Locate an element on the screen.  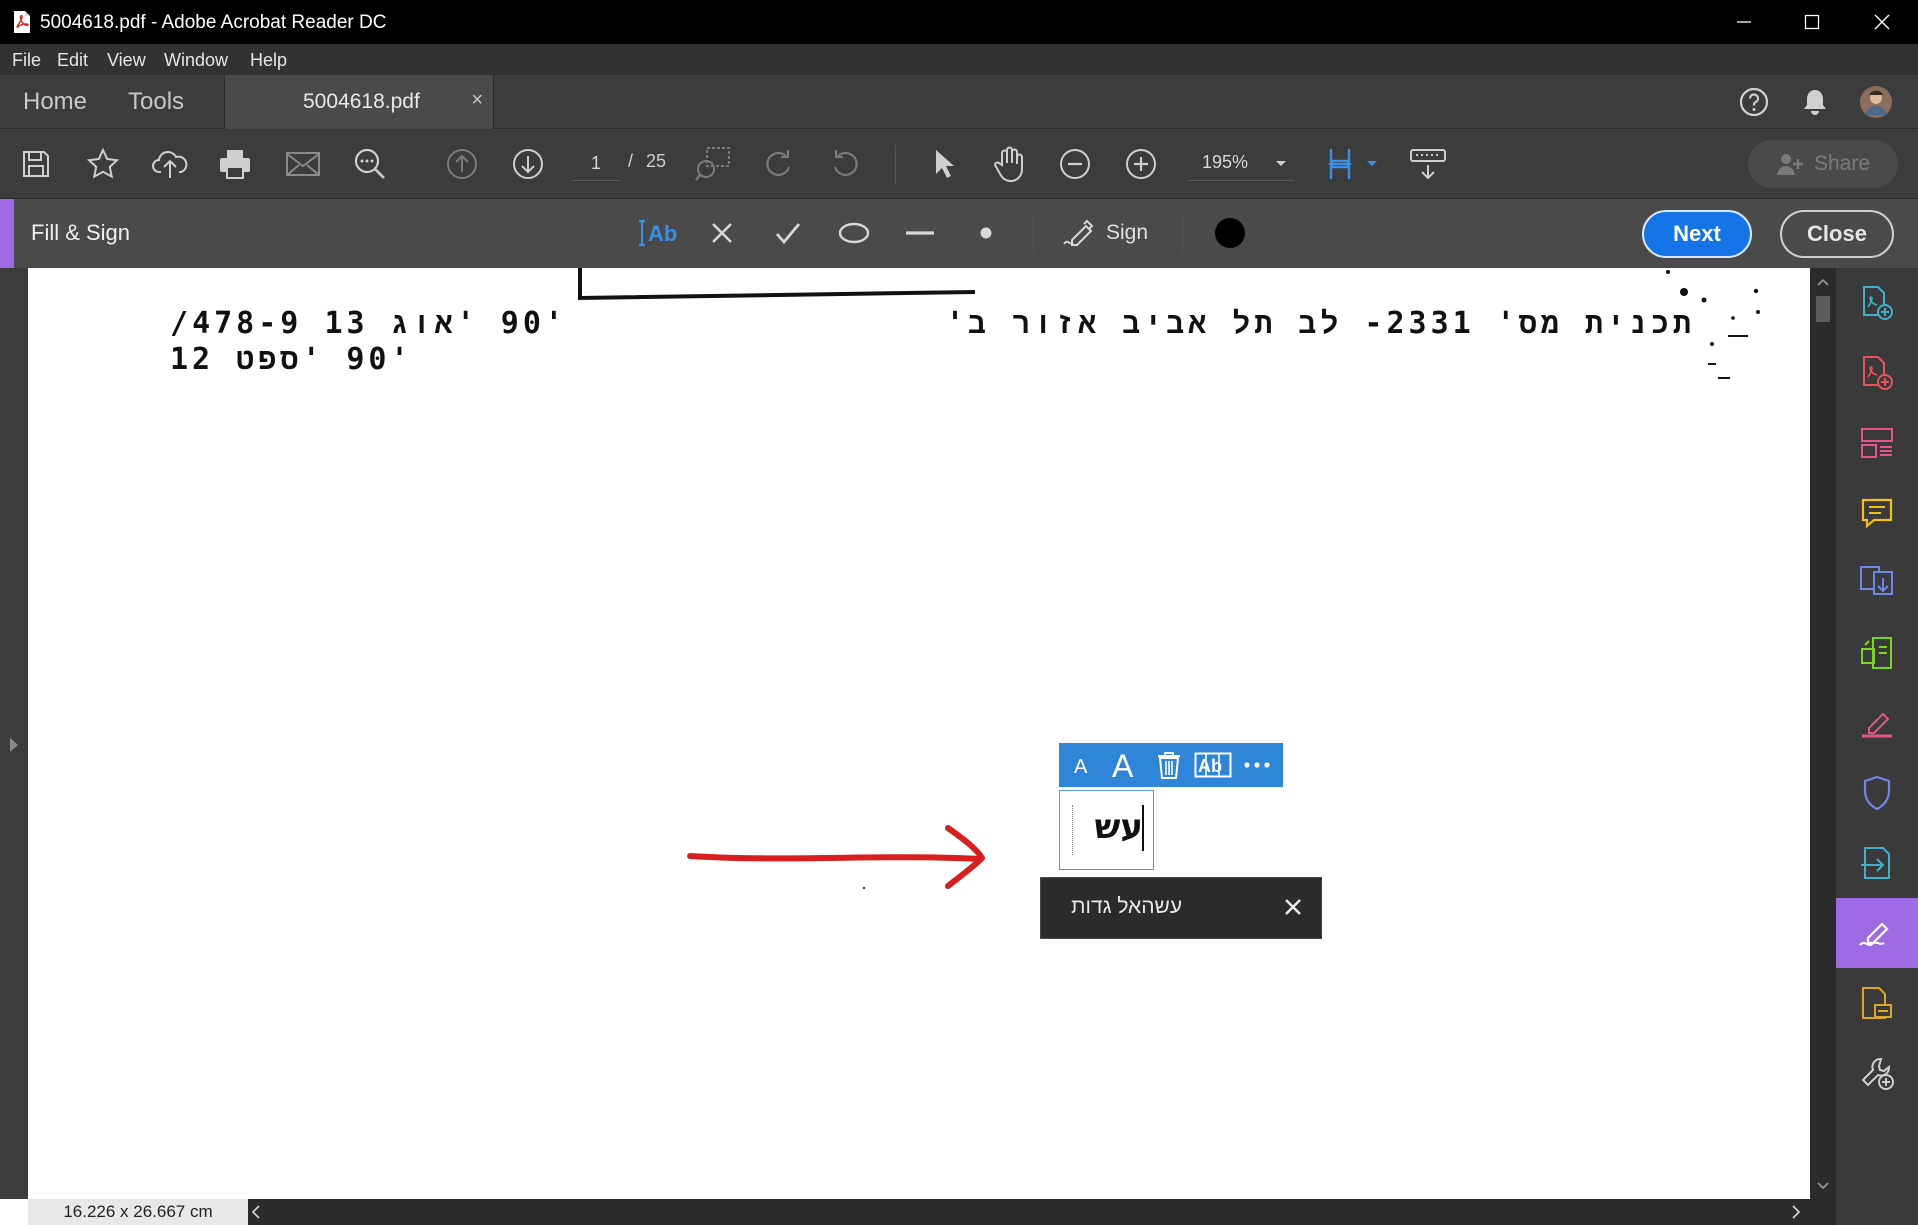
menu-window: Window is located at coordinates (196, 60).